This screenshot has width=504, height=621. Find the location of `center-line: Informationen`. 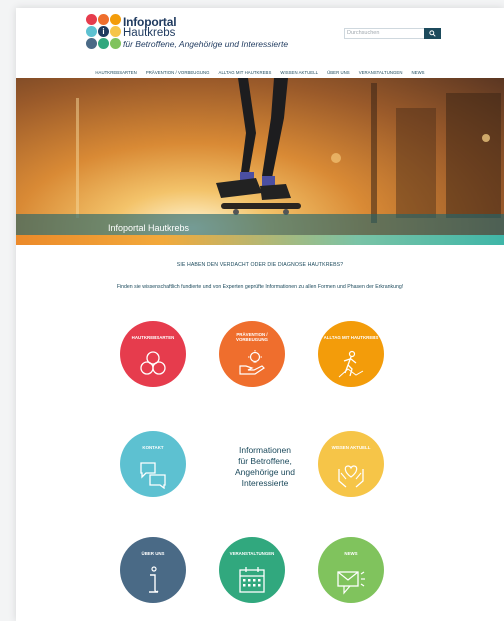

center-line: Informationen is located at coordinates (265, 450).